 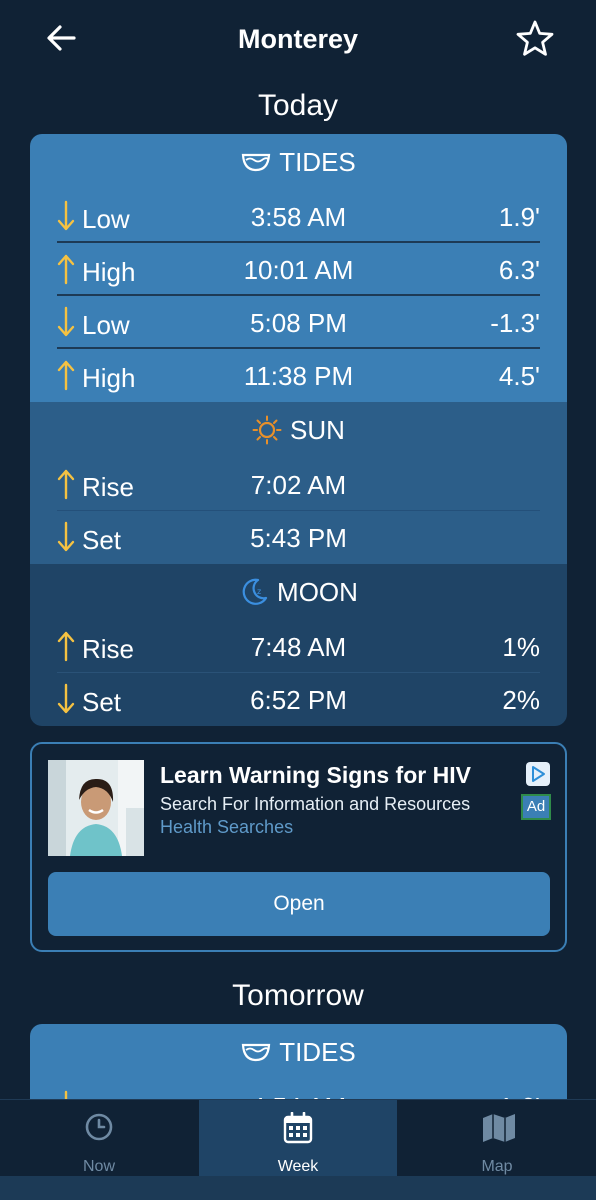 I want to click on row-time: 7:48 AM, so click(x=298, y=647).